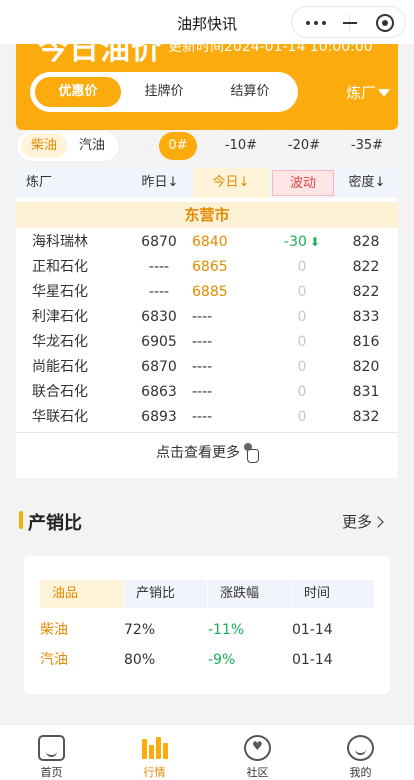  What do you see at coordinates (68, 146) in the screenshot?
I see `fuel-type-toggle: 柴油 汽油` at bounding box center [68, 146].